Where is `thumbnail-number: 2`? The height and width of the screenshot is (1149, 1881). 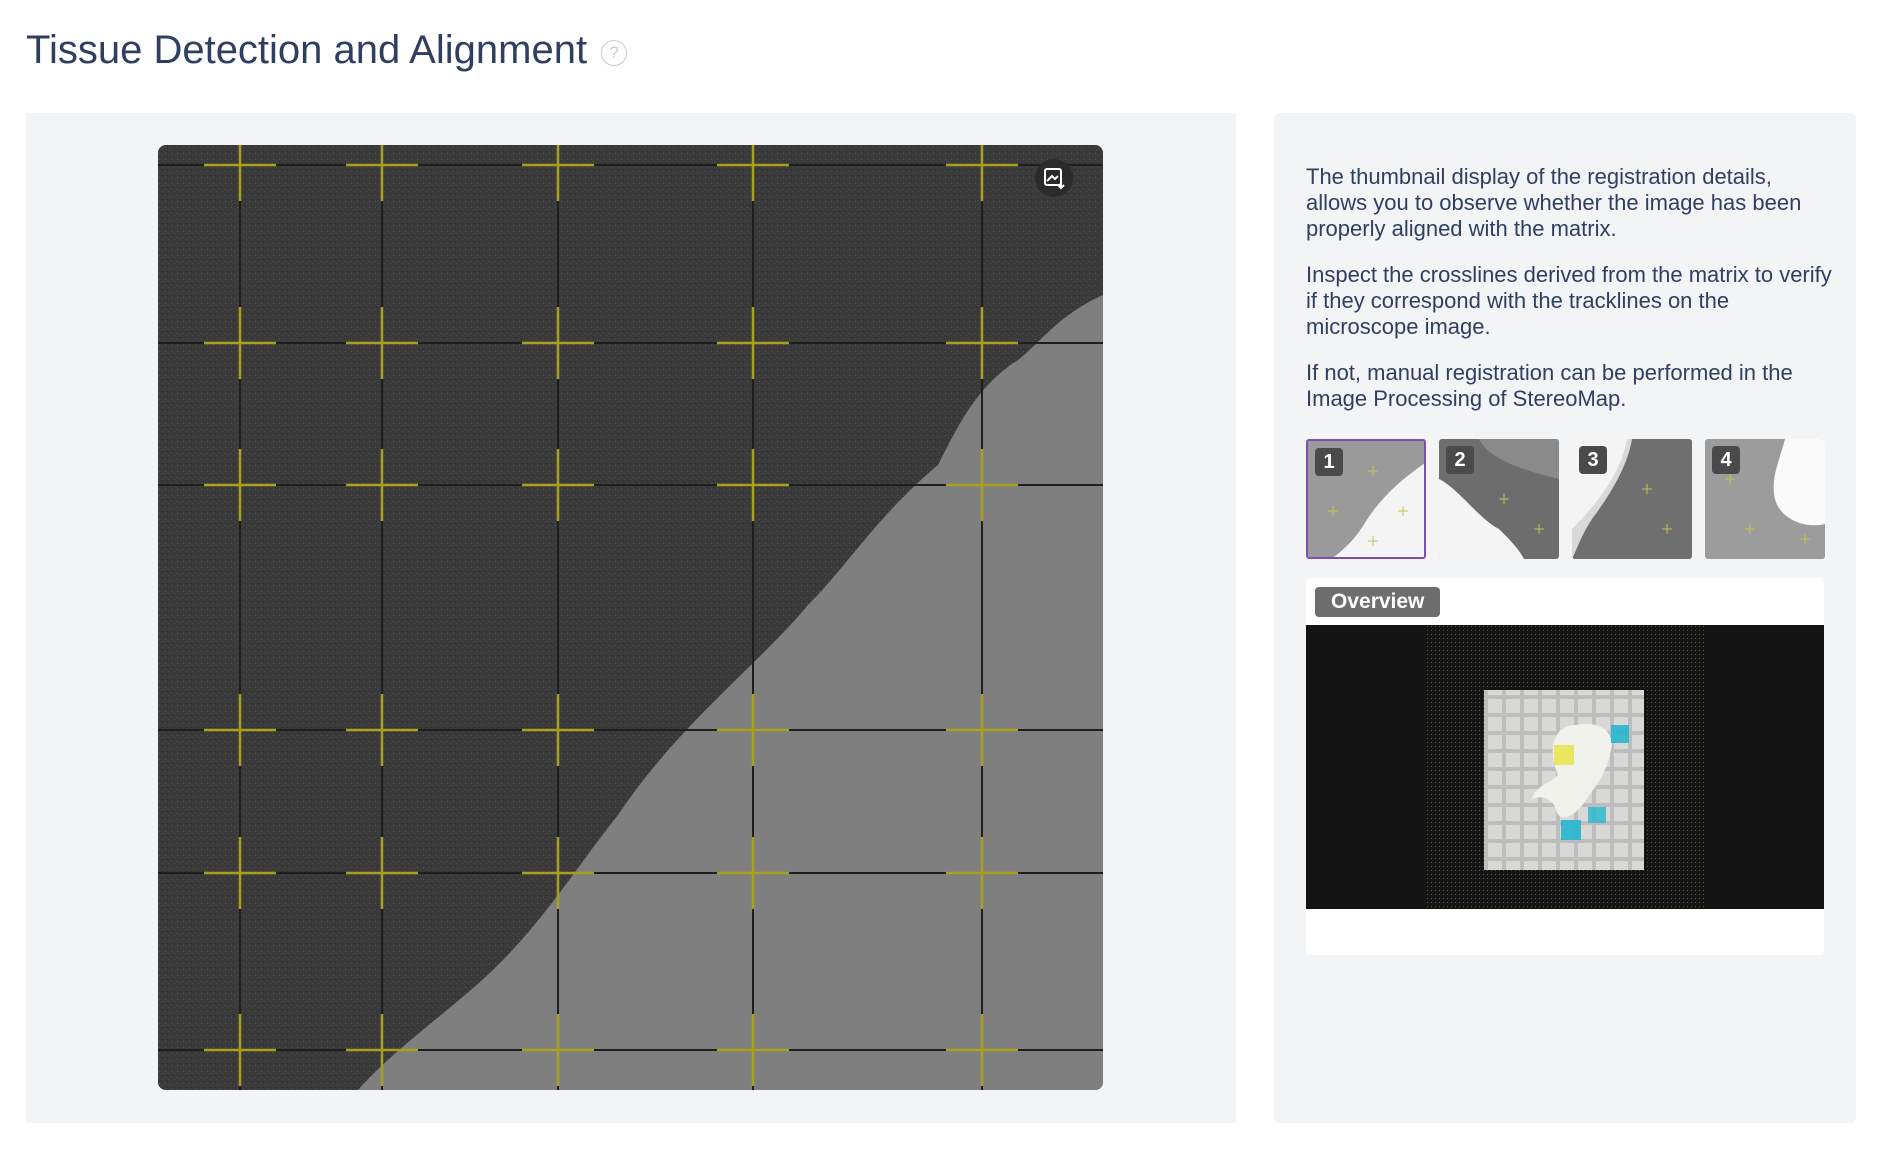 thumbnail-number: 2 is located at coordinates (1460, 460).